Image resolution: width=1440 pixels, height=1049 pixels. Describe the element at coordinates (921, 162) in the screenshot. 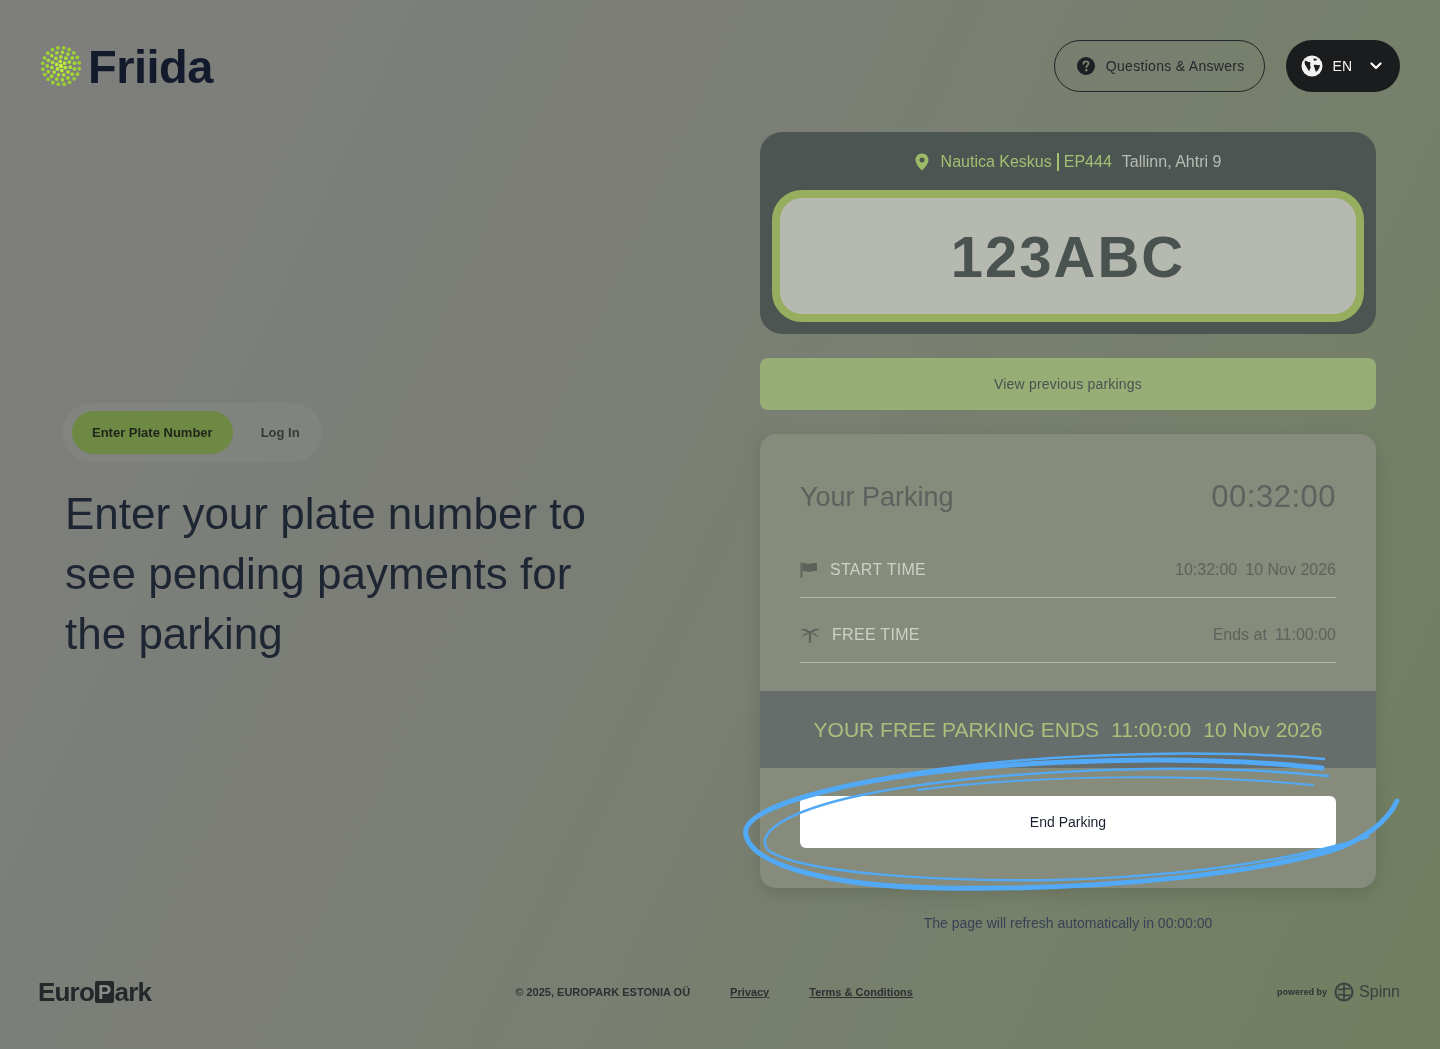

I see `location-pin-icon` at that location.